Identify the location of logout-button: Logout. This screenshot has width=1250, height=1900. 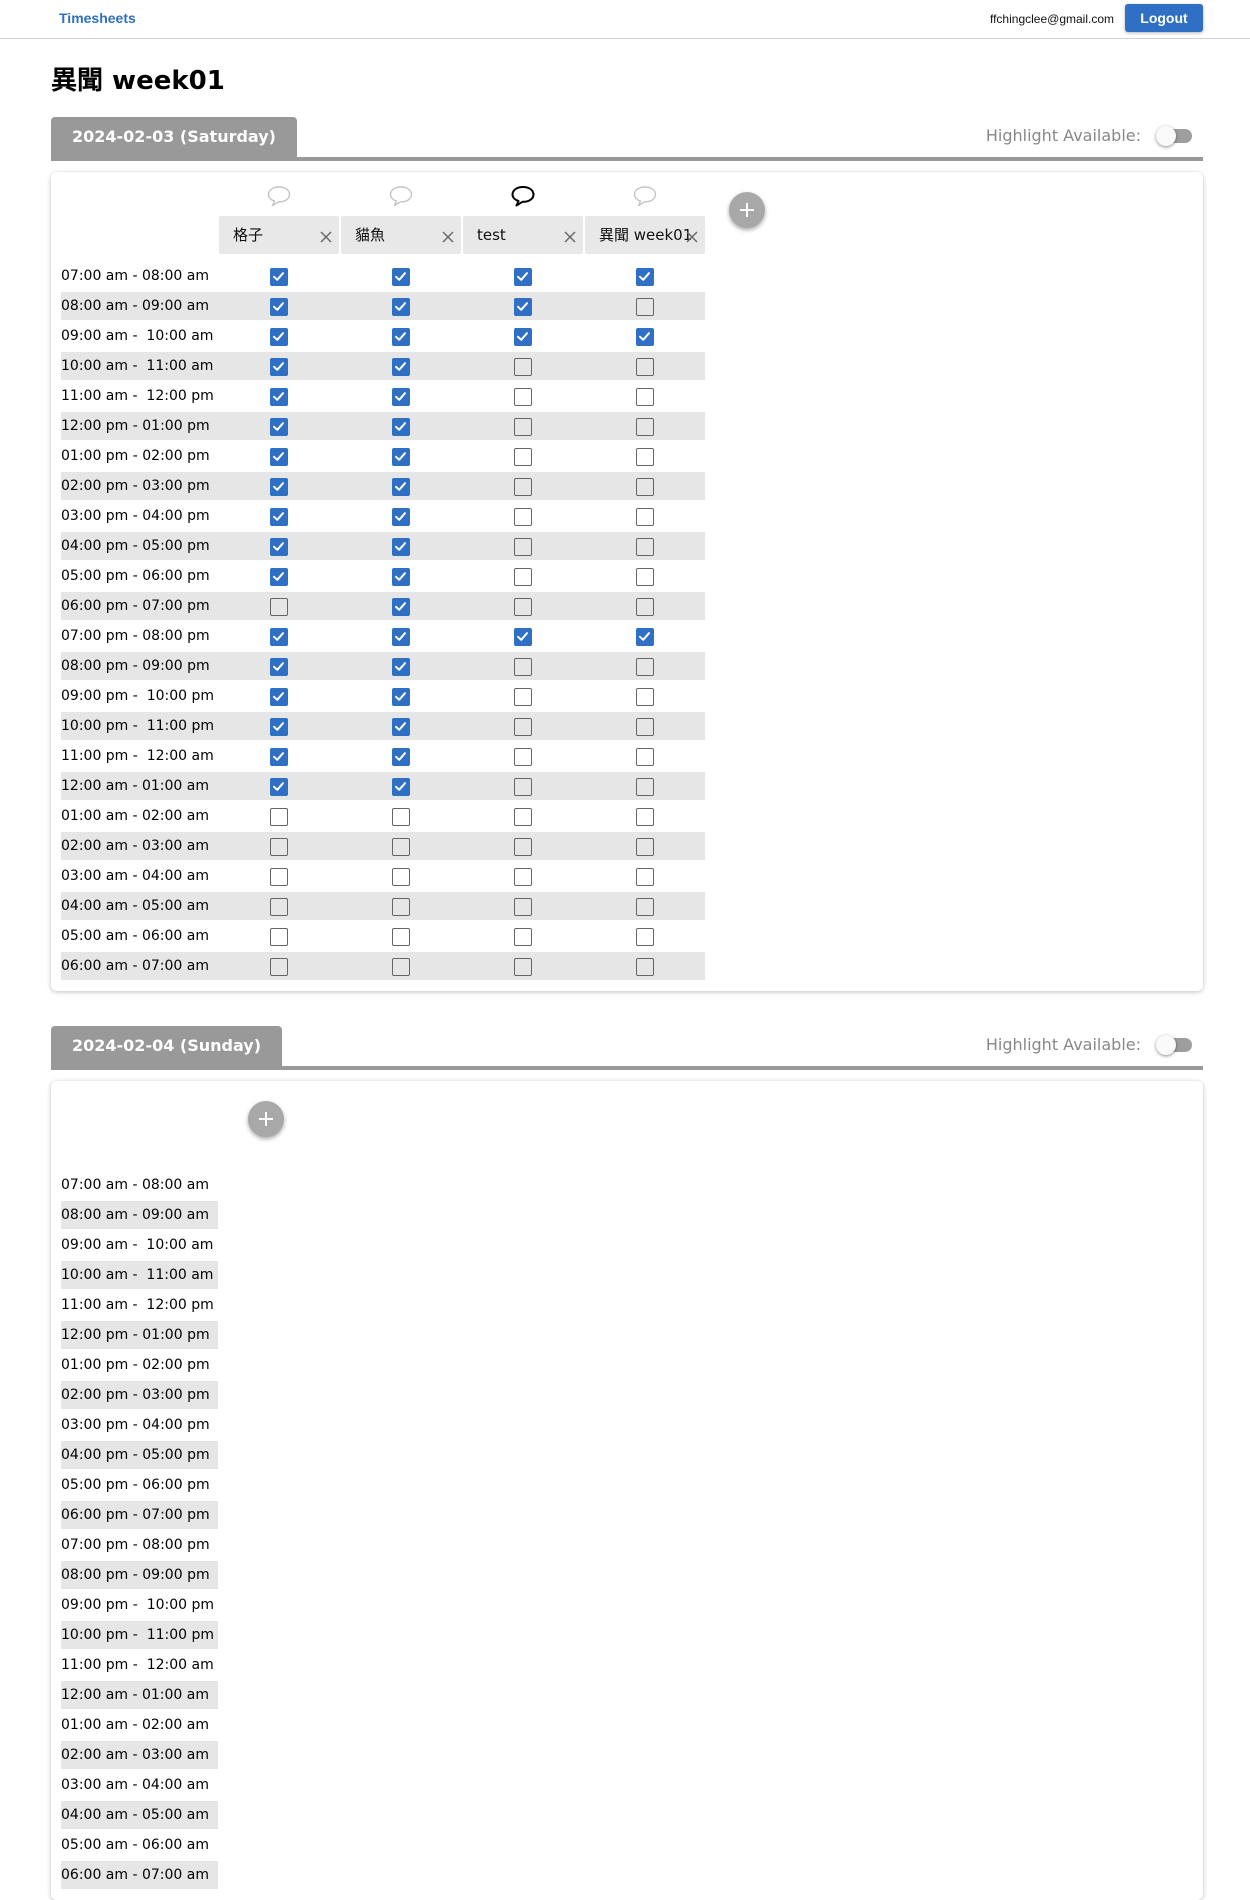
(1164, 18).